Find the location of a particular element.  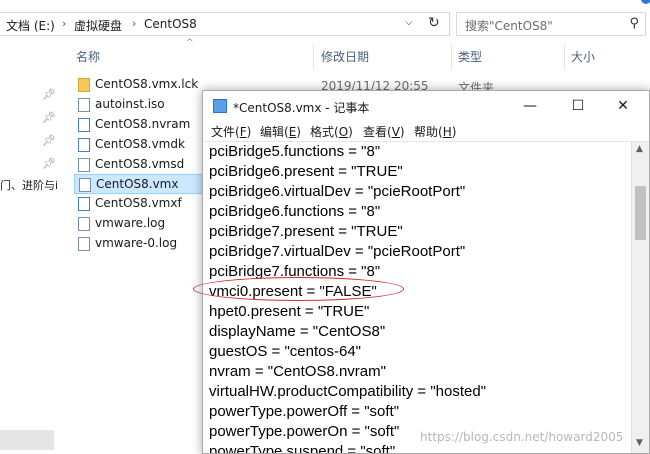

file-row: CentOS8.vmxf is located at coordinates (142, 204).